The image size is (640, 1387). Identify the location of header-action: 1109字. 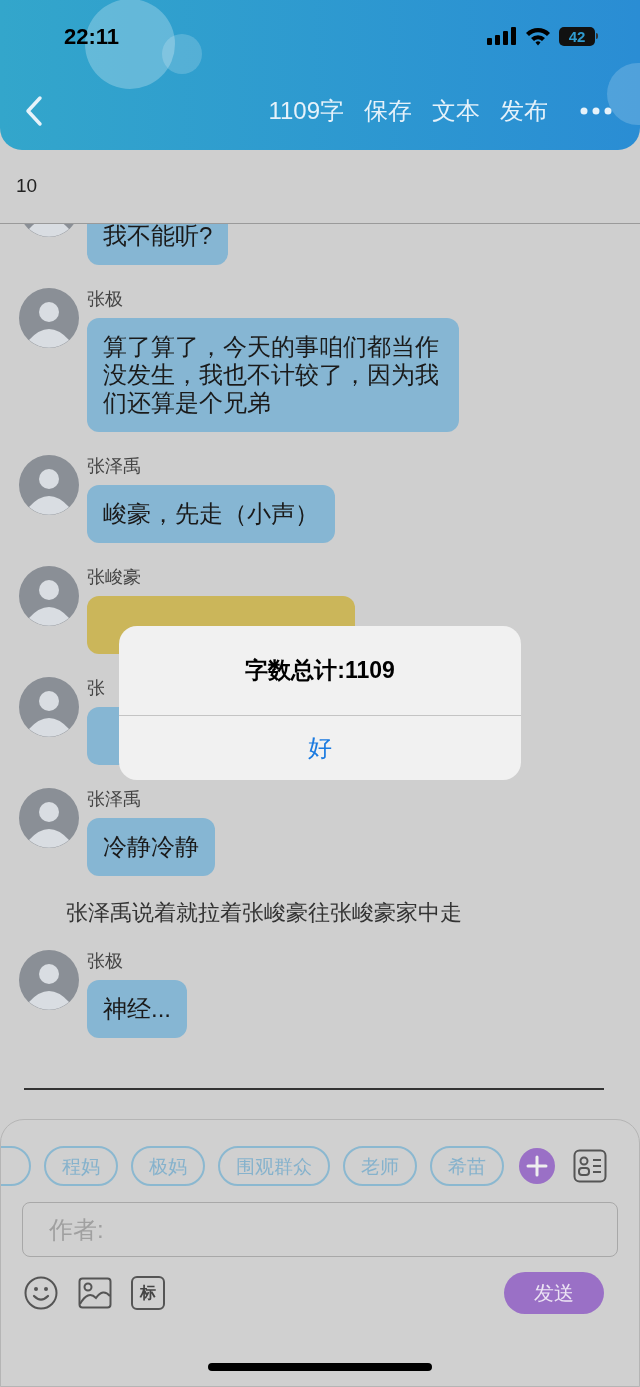
(306, 111).